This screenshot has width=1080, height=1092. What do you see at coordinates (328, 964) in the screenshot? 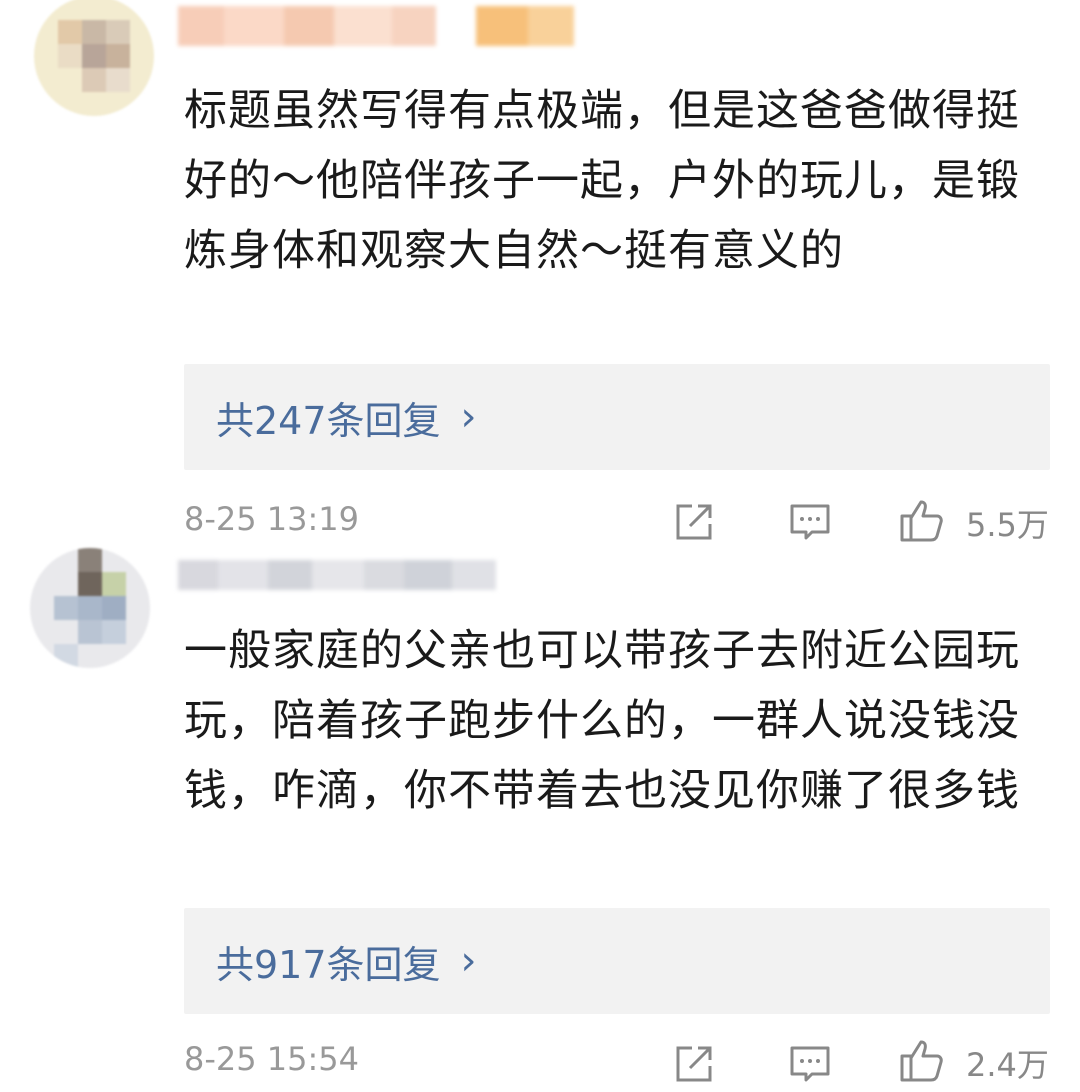
I see `replies-label: 共917条回复` at bounding box center [328, 964].